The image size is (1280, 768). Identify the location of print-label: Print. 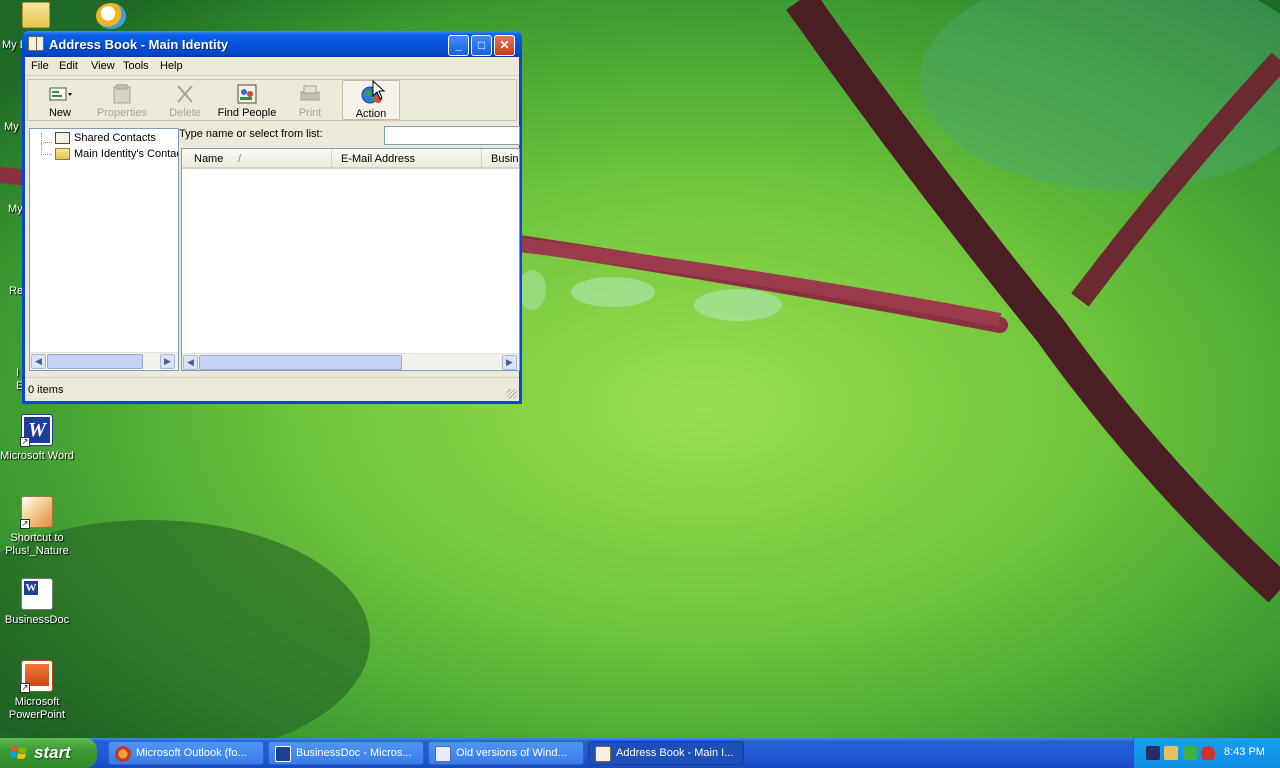
(310, 113).